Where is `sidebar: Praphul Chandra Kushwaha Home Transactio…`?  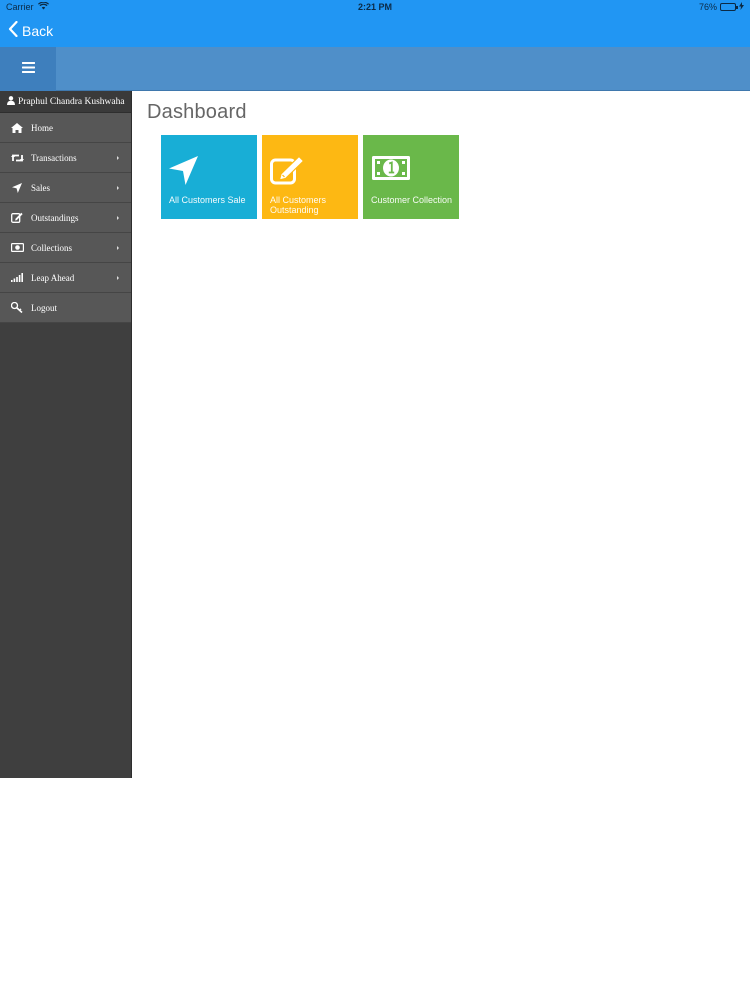
sidebar: Praphul Chandra Kushwaha Home Transactio… is located at coordinates (66, 434).